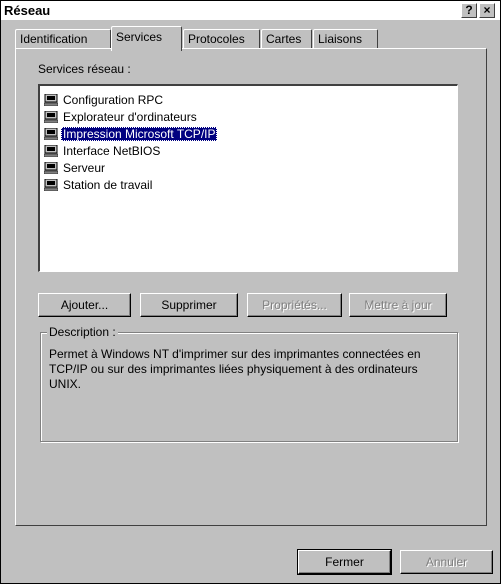 This screenshot has width=501, height=584. What do you see at coordinates (75, 168) in the screenshot?
I see `list-item: Serveur` at bounding box center [75, 168].